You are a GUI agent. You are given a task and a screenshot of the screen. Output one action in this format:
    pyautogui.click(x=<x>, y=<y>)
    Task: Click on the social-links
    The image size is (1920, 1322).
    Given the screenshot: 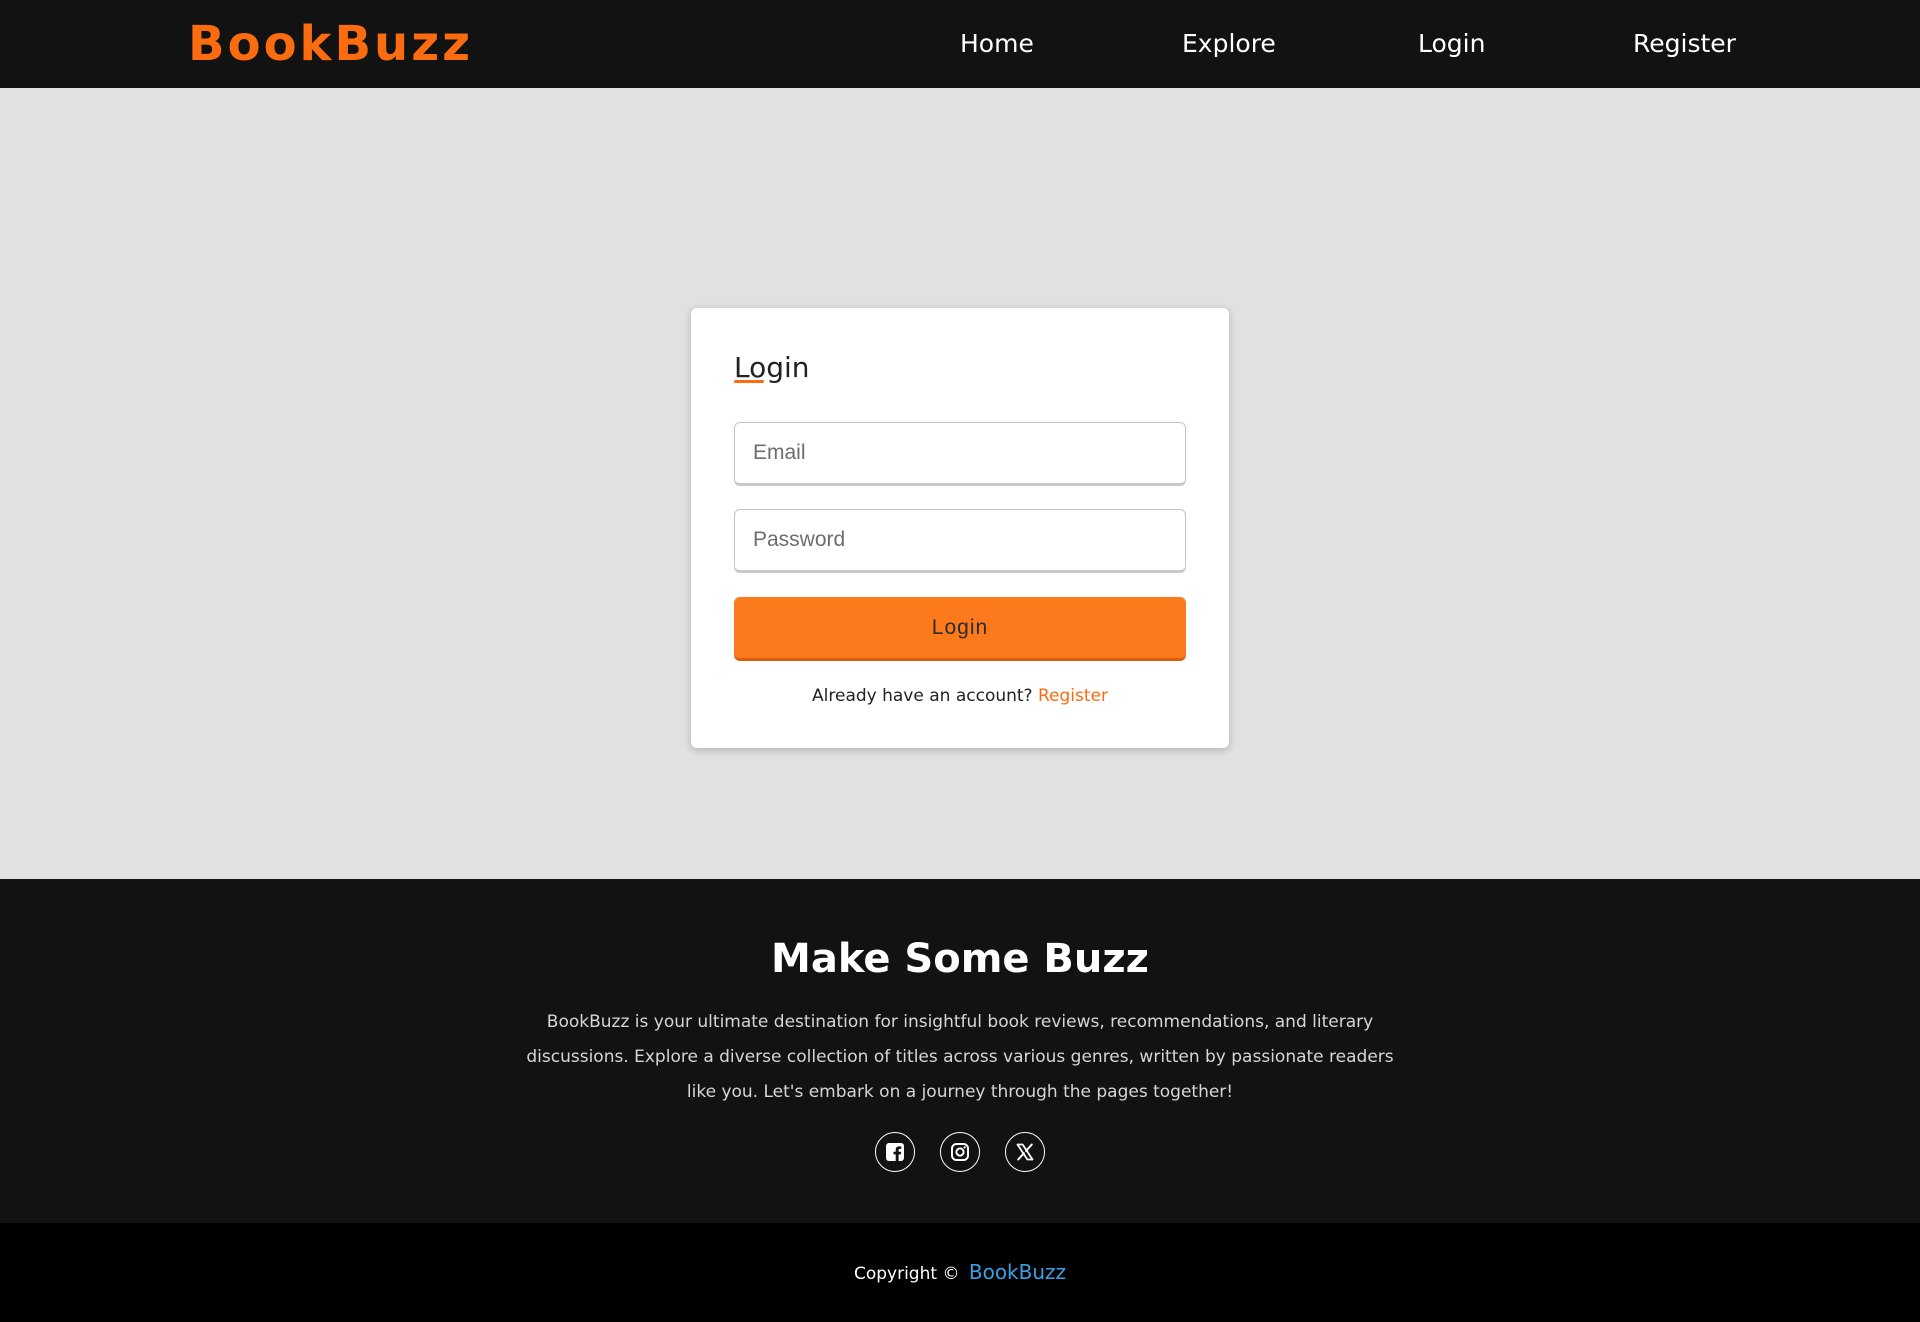 What is the action you would take?
    pyautogui.click(x=960, y=1152)
    